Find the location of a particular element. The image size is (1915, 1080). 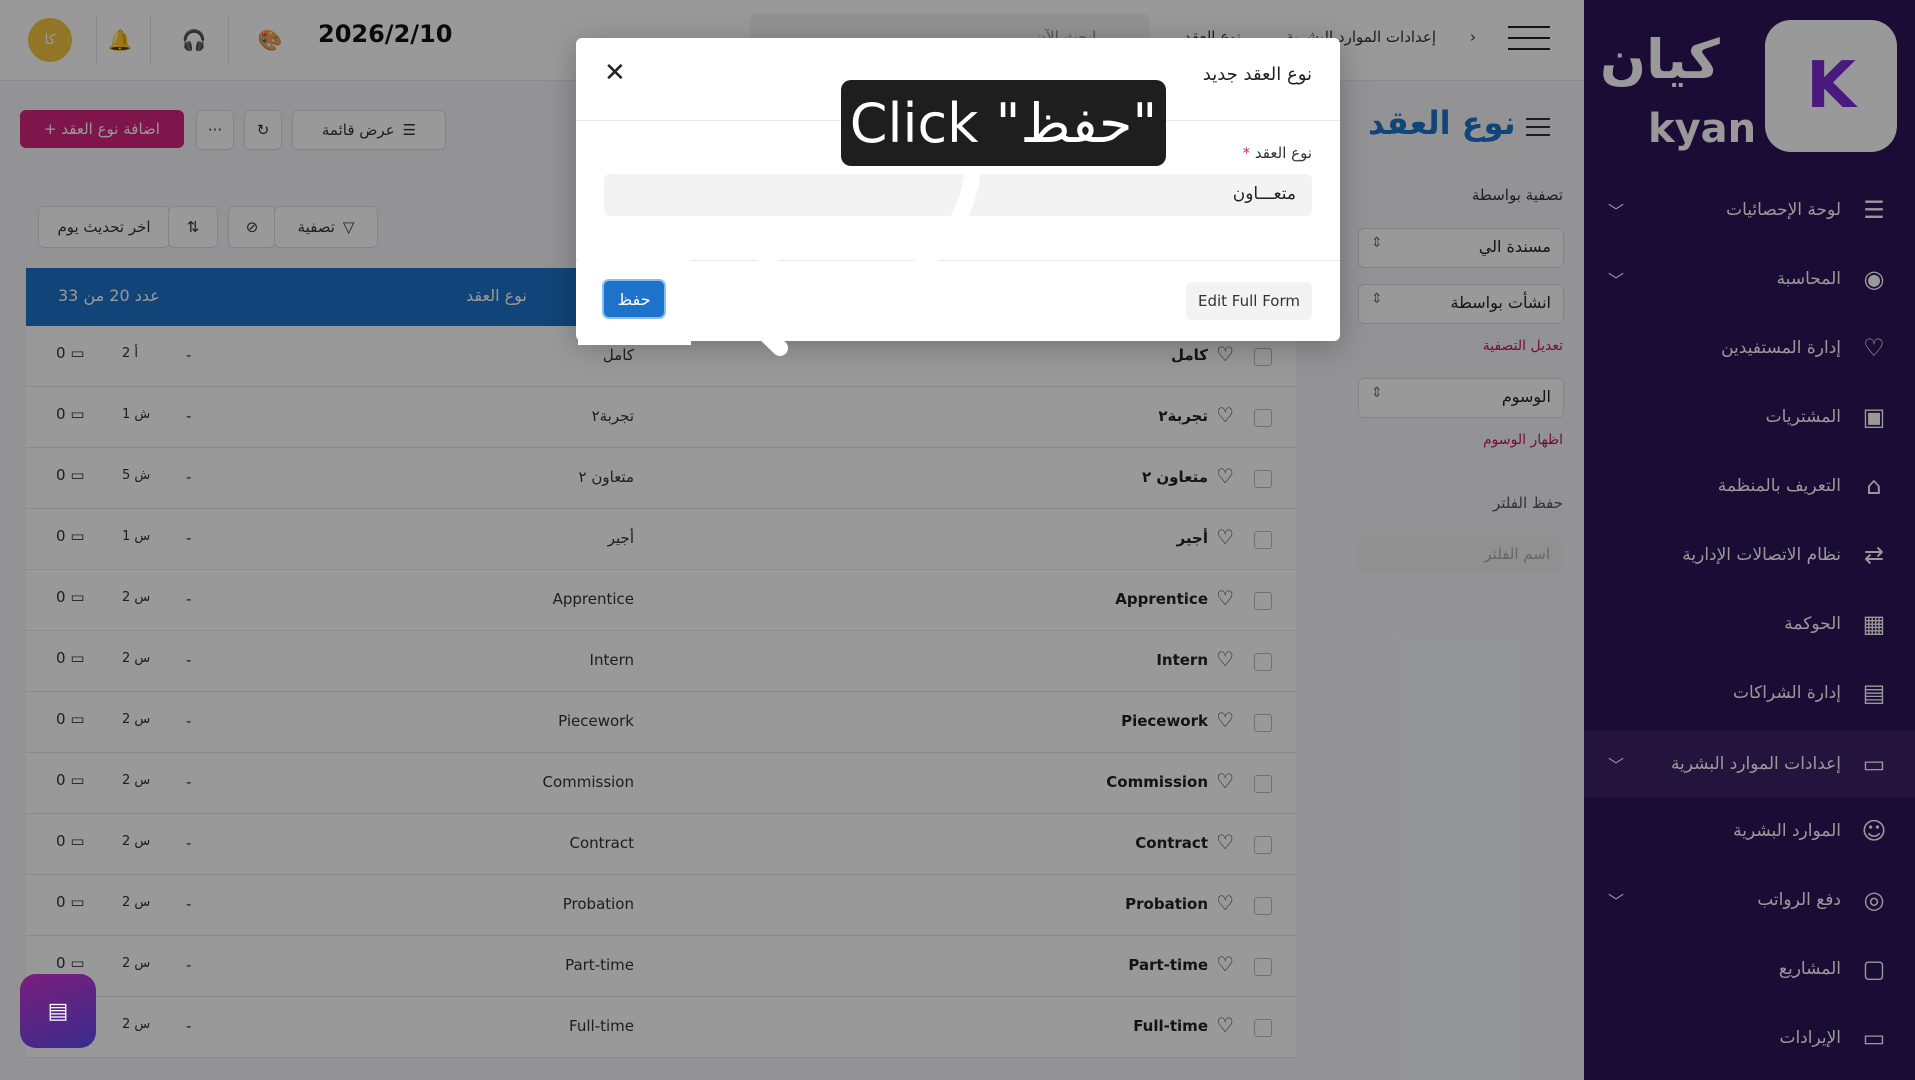

instruction-callout: Click "حفظ" is located at coordinates (1003, 123).